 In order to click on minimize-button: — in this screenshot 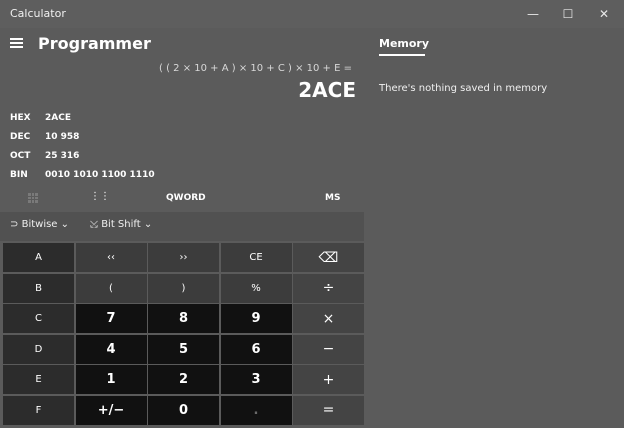, I will do `click(533, 14)`.